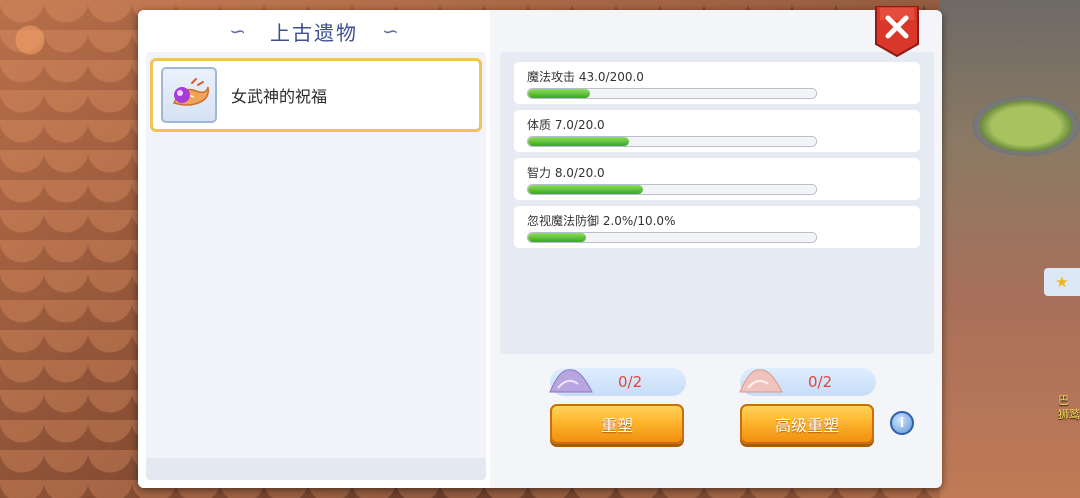 The image size is (1080, 498). Describe the element at coordinates (630, 382) in the screenshot. I see `reshape-cost-count: 0/2` at that location.